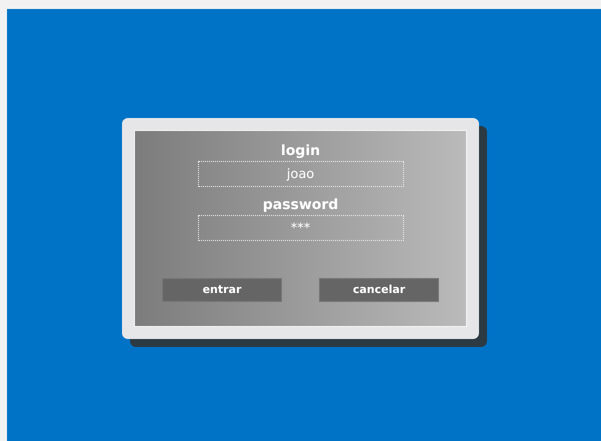 The height and width of the screenshot is (441, 601). Describe the element at coordinates (300, 151) in the screenshot. I see `field-label: login` at that location.